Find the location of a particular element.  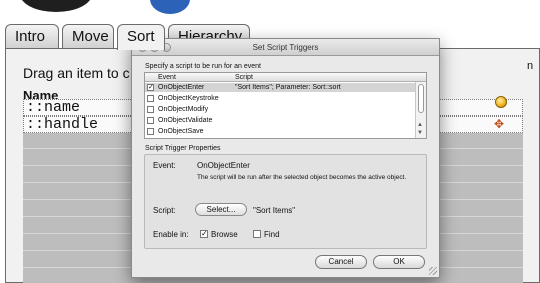

resize-grip-icon is located at coordinates (433, 271).